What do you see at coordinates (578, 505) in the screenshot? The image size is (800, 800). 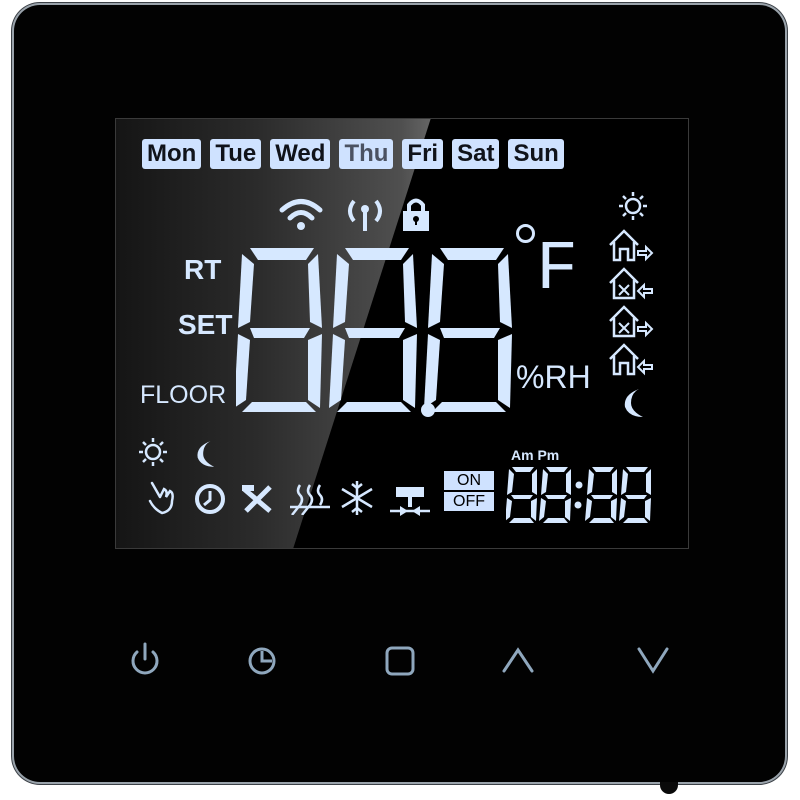 I see `clock-colon-bottom` at bounding box center [578, 505].